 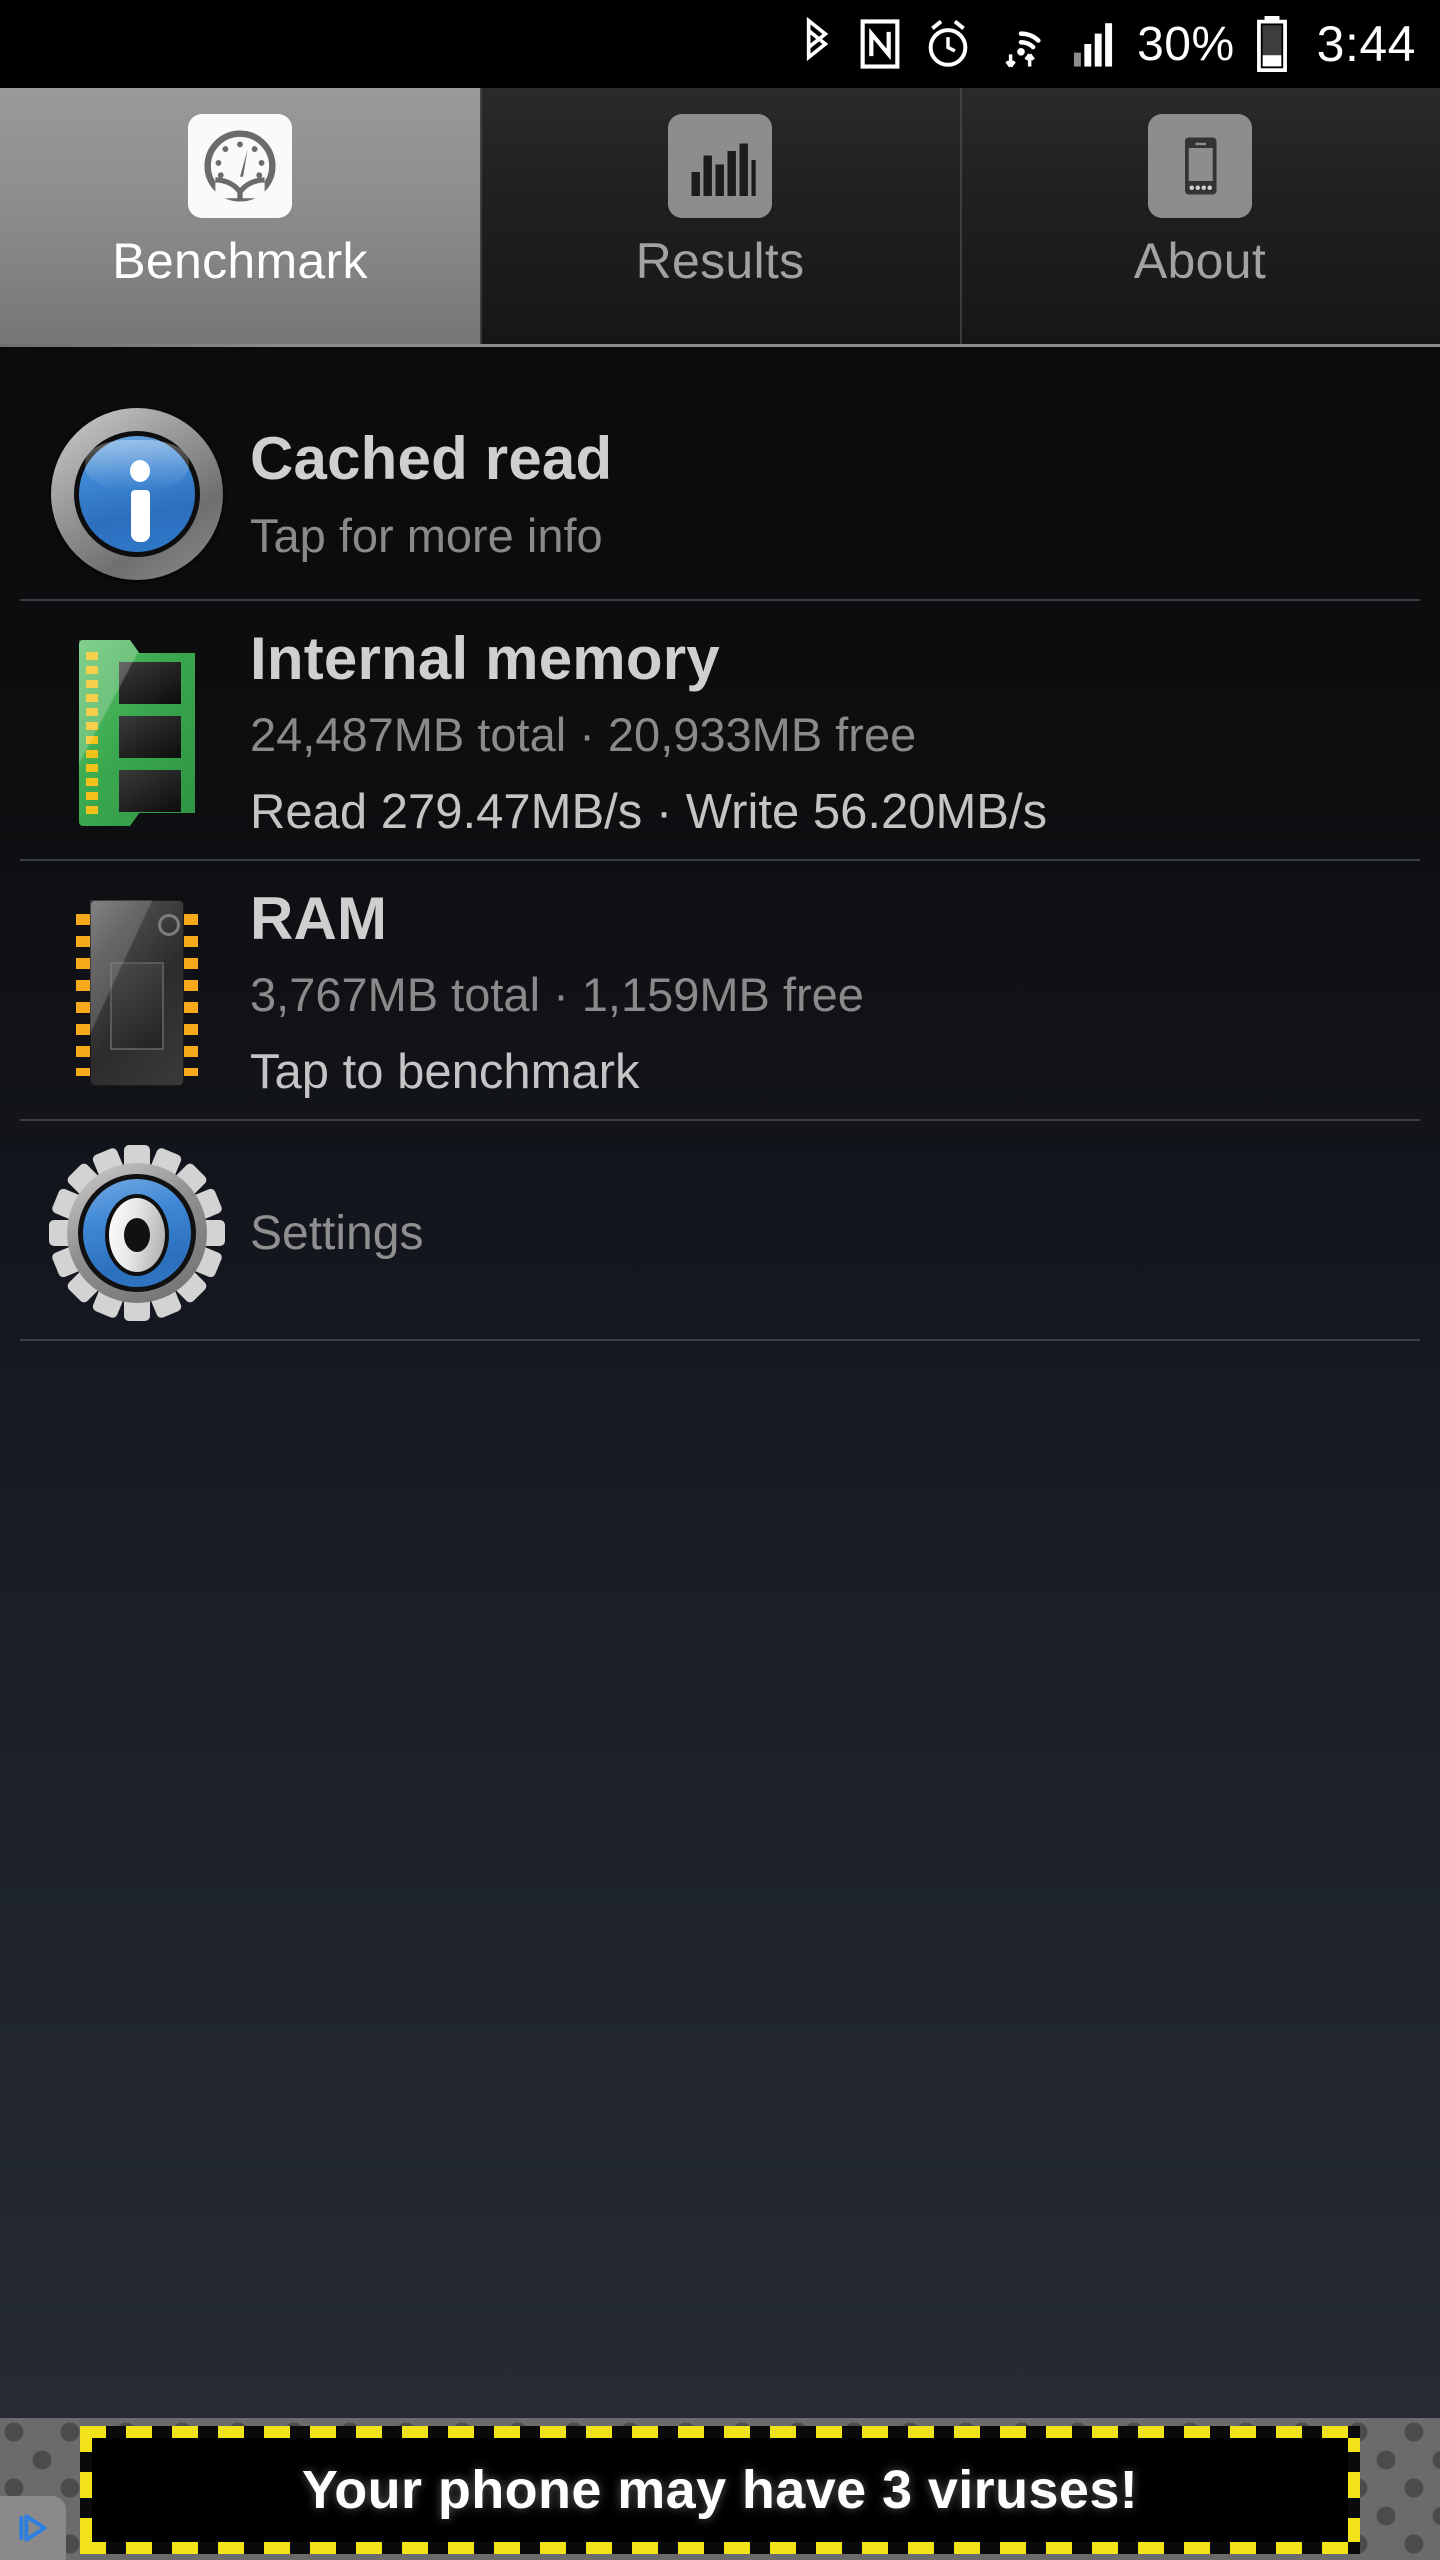 I want to click on list-item-settings: Settings, so click(x=720, y=1233).